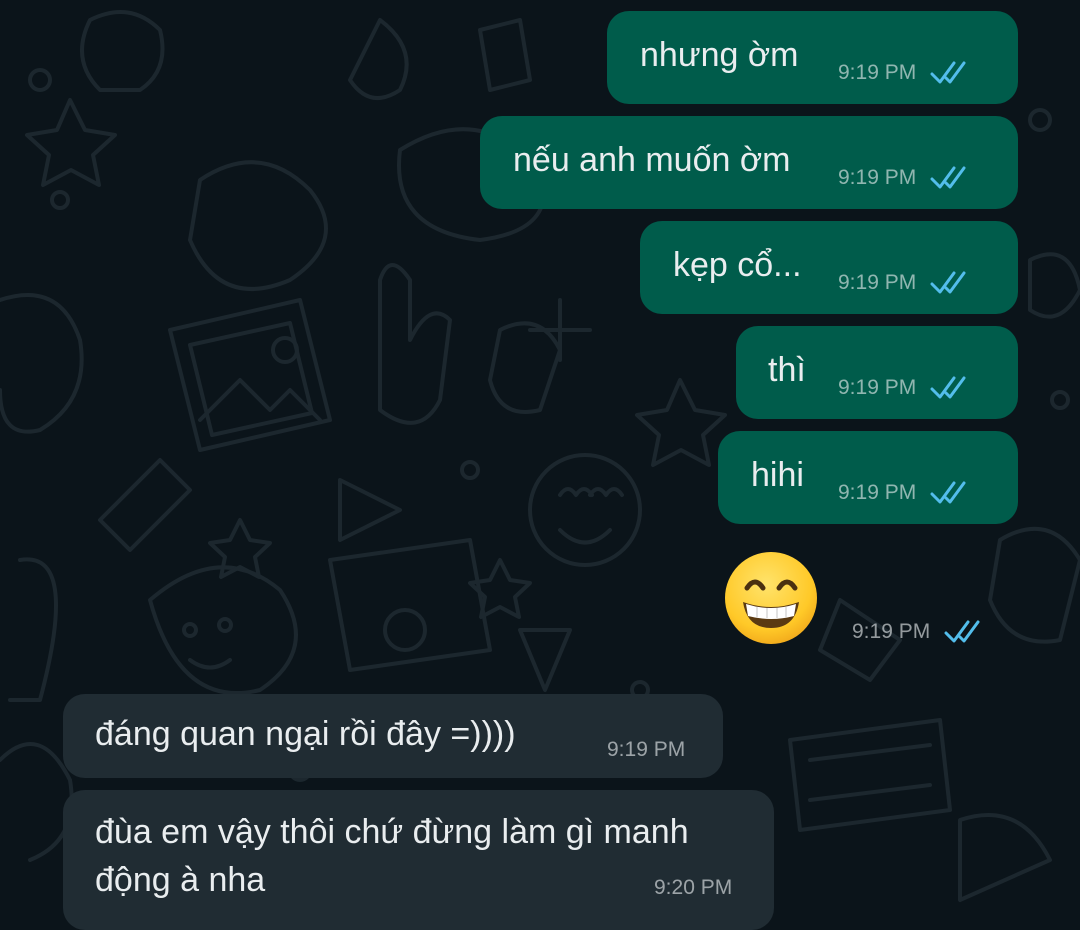  Describe the element at coordinates (812, 57) in the screenshot. I see `message-bubble-outgoing: nhưng ờm 9:19 PM` at that location.